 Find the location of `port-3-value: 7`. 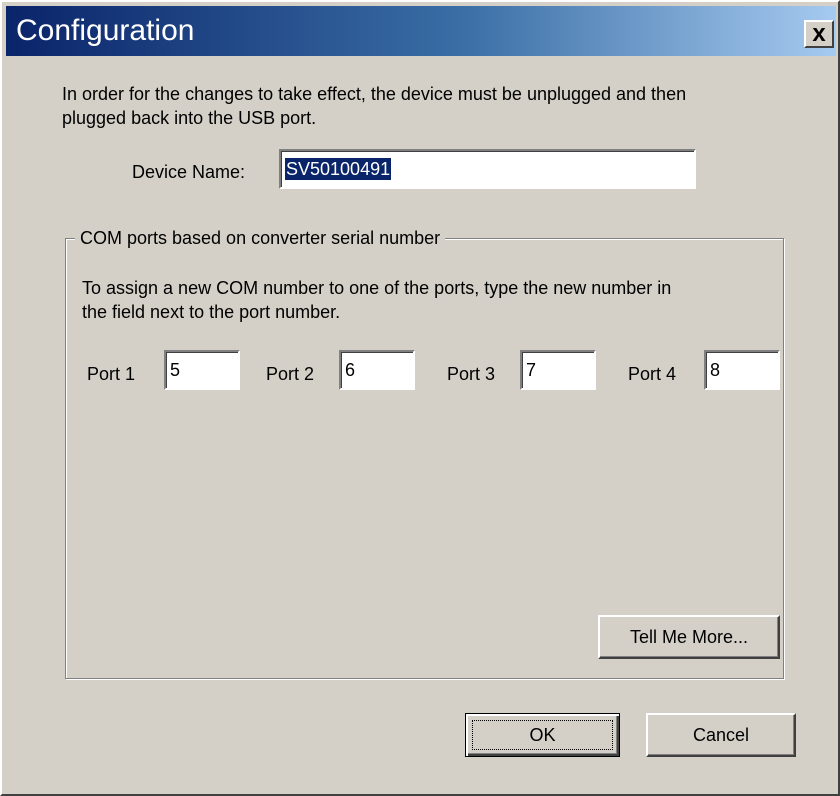

port-3-value: 7 is located at coordinates (531, 370).